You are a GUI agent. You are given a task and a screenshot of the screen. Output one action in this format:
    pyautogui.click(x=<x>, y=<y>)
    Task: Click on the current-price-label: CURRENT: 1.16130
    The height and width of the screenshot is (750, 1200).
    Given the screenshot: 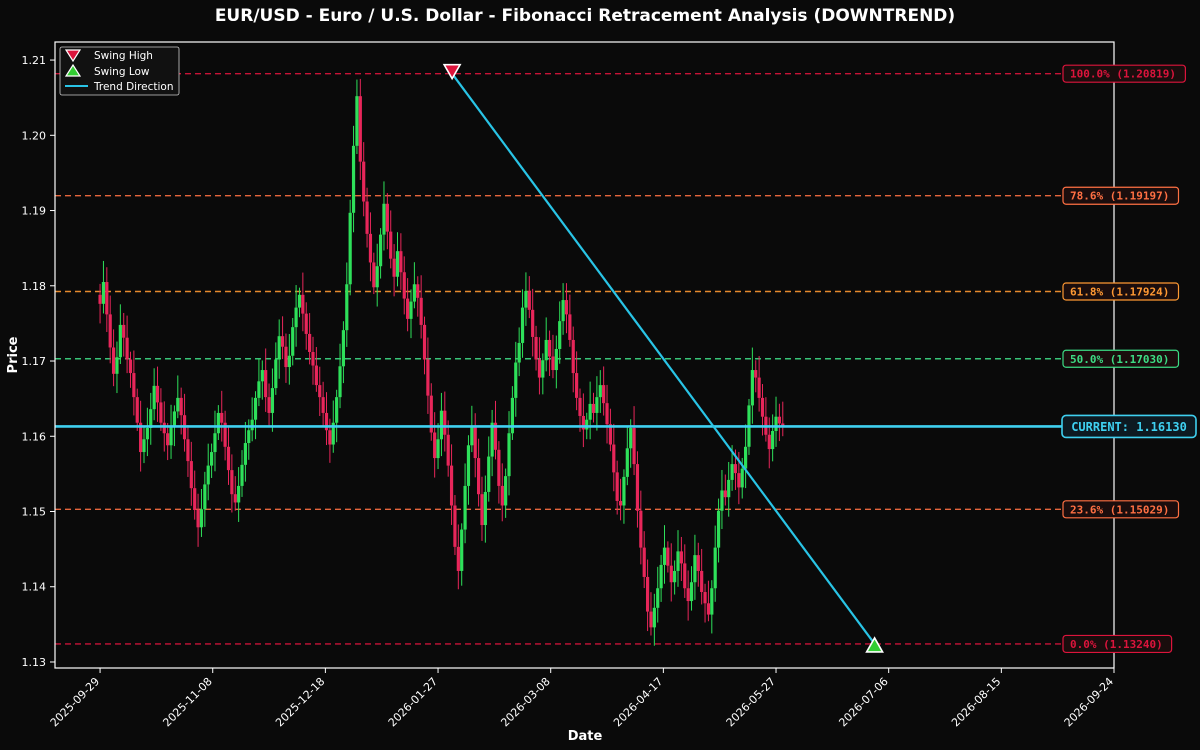 What is the action you would take?
    pyautogui.click(x=1129, y=426)
    